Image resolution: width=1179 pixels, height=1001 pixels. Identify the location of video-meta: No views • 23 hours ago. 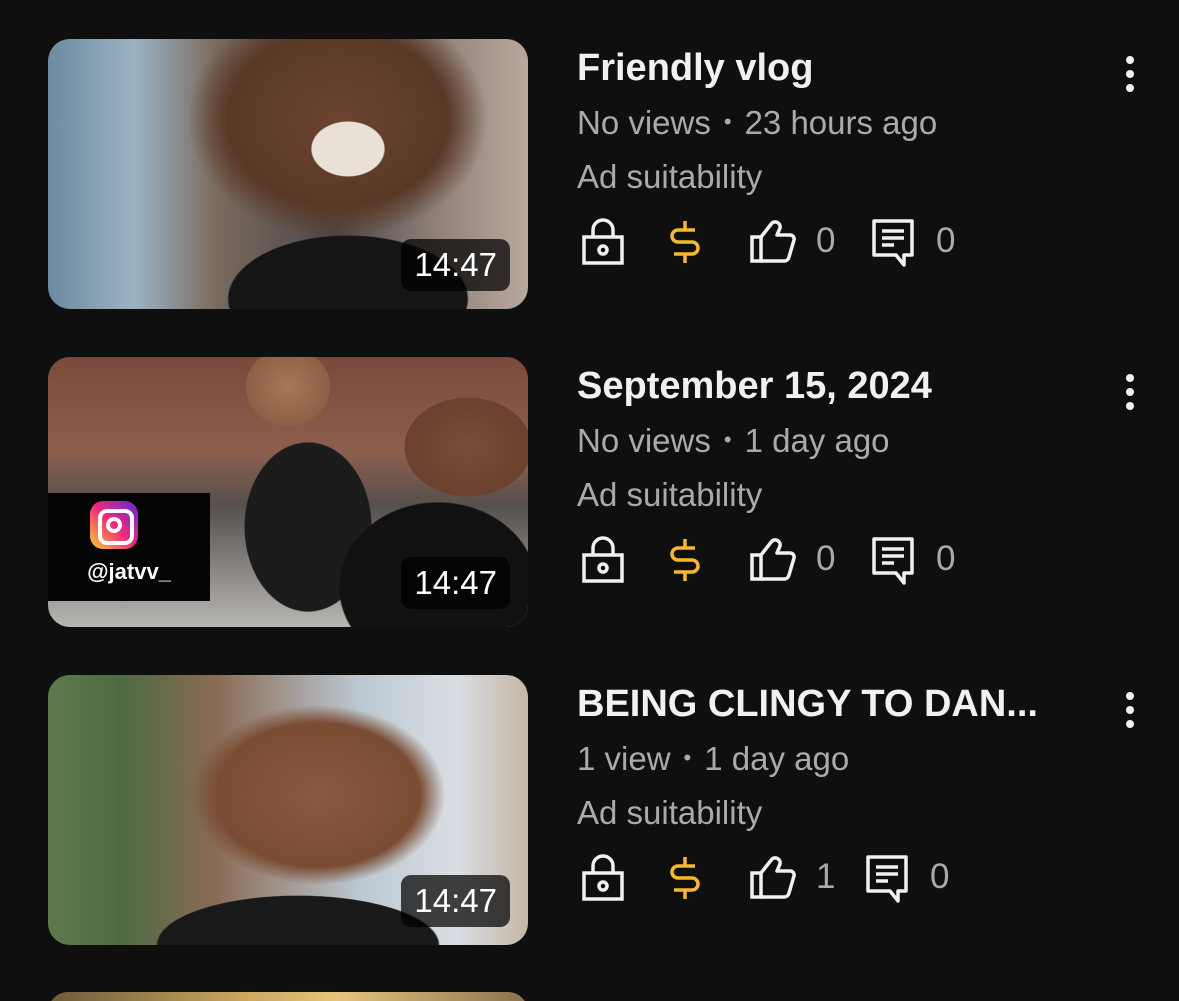
(757, 124).